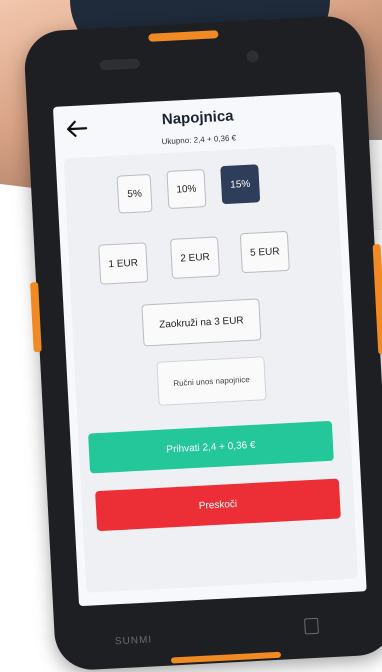  I want to click on camera-icon, so click(252, 56).